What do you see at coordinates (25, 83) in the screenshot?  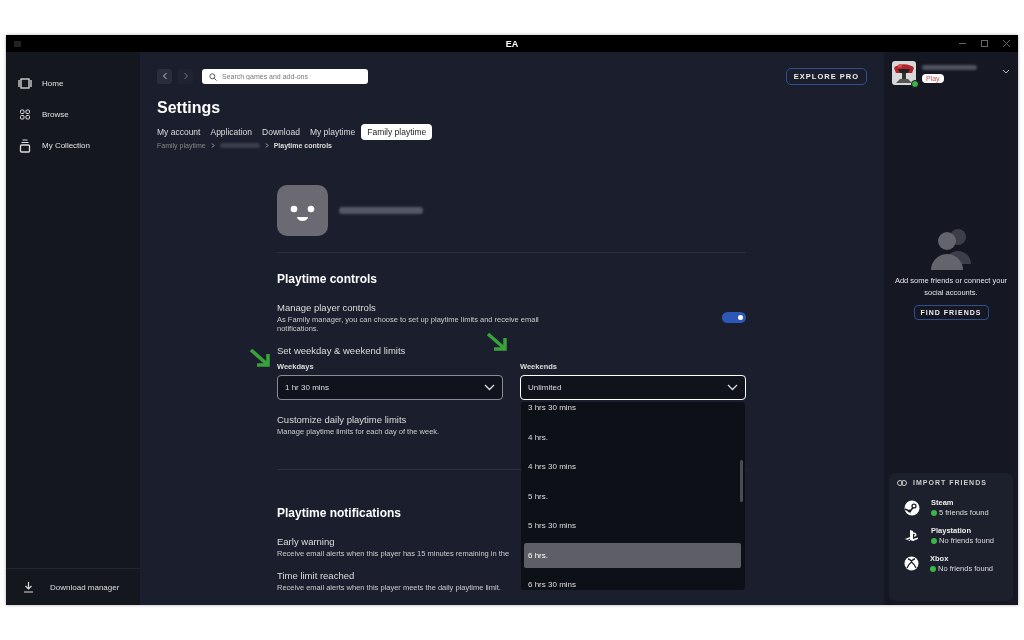 I see `screen-icon` at bounding box center [25, 83].